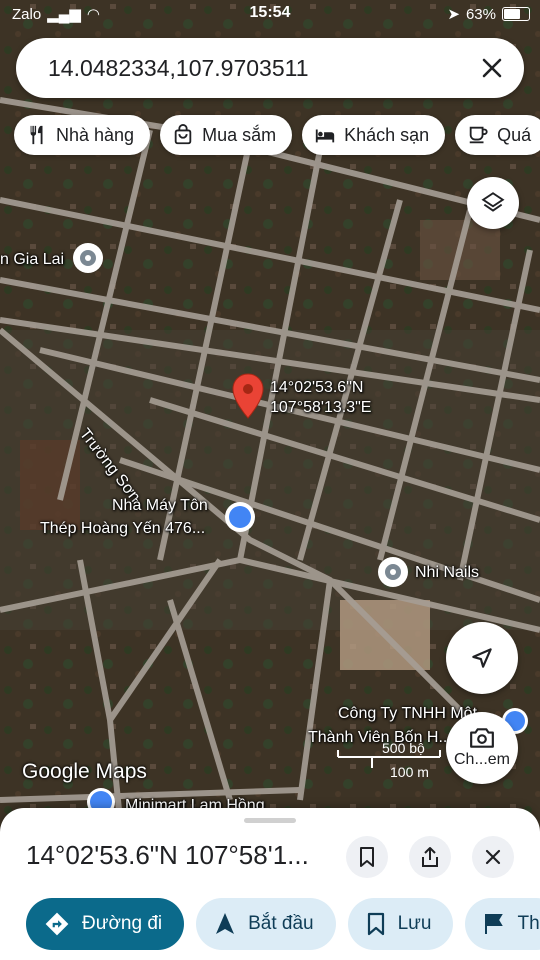  Describe the element at coordinates (95, 134) in the screenshot. I see `chip-label: Nhà hàng` at that location.